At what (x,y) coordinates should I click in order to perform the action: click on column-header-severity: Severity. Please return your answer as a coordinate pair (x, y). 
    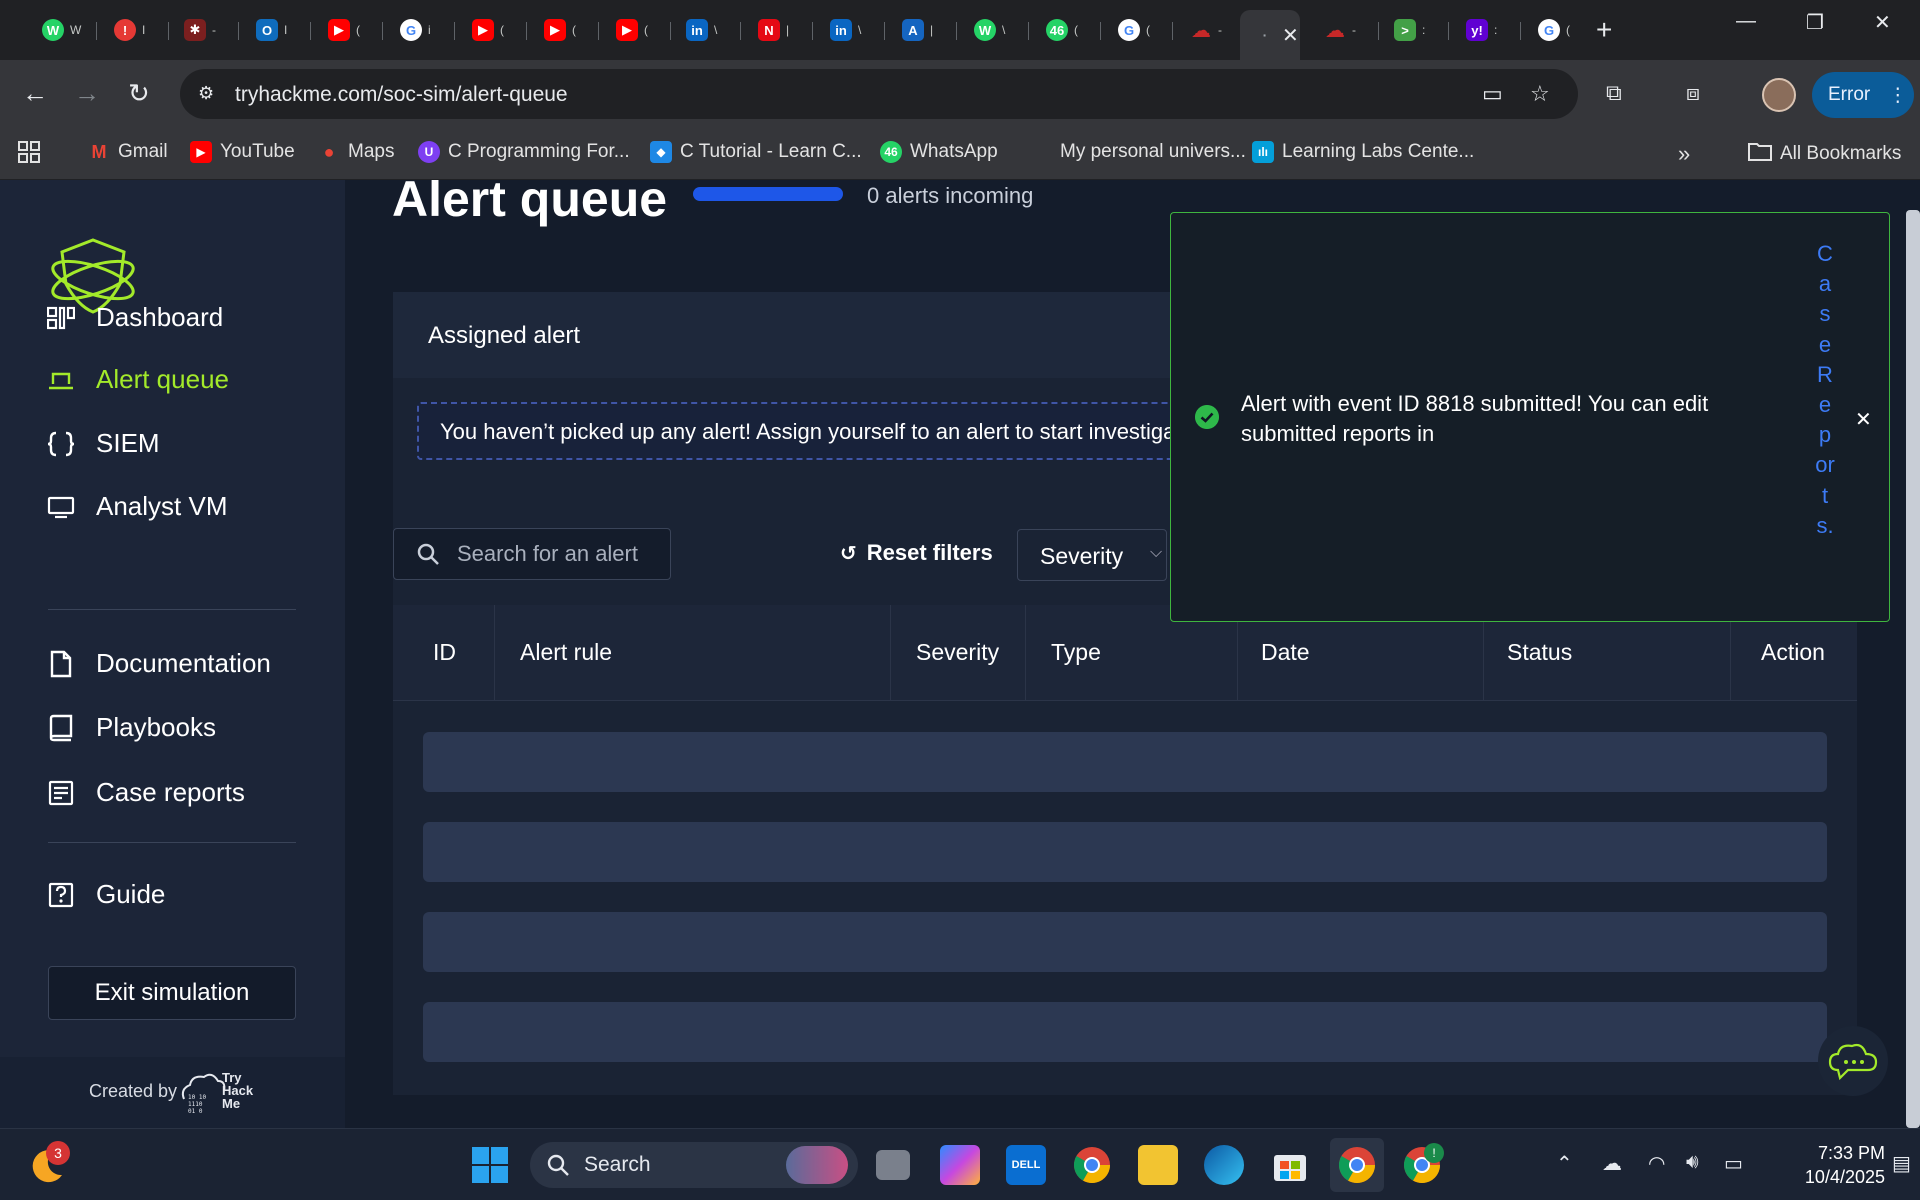
    Looking at the image, I should click on (957, 652).